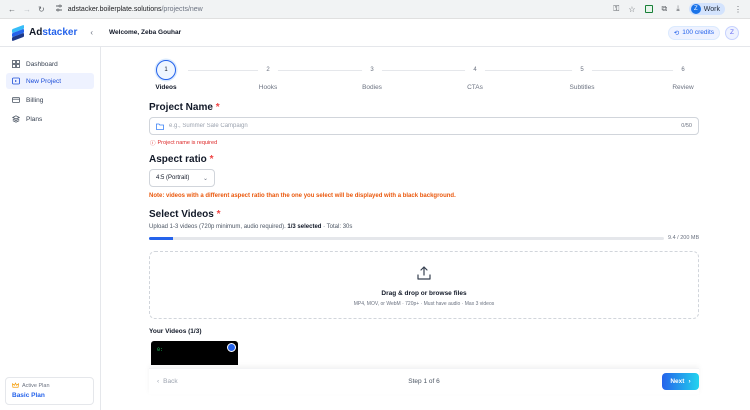 The width and height of the screenshot is (750, 410). I want to click on plans-icon, so click(16, 119).